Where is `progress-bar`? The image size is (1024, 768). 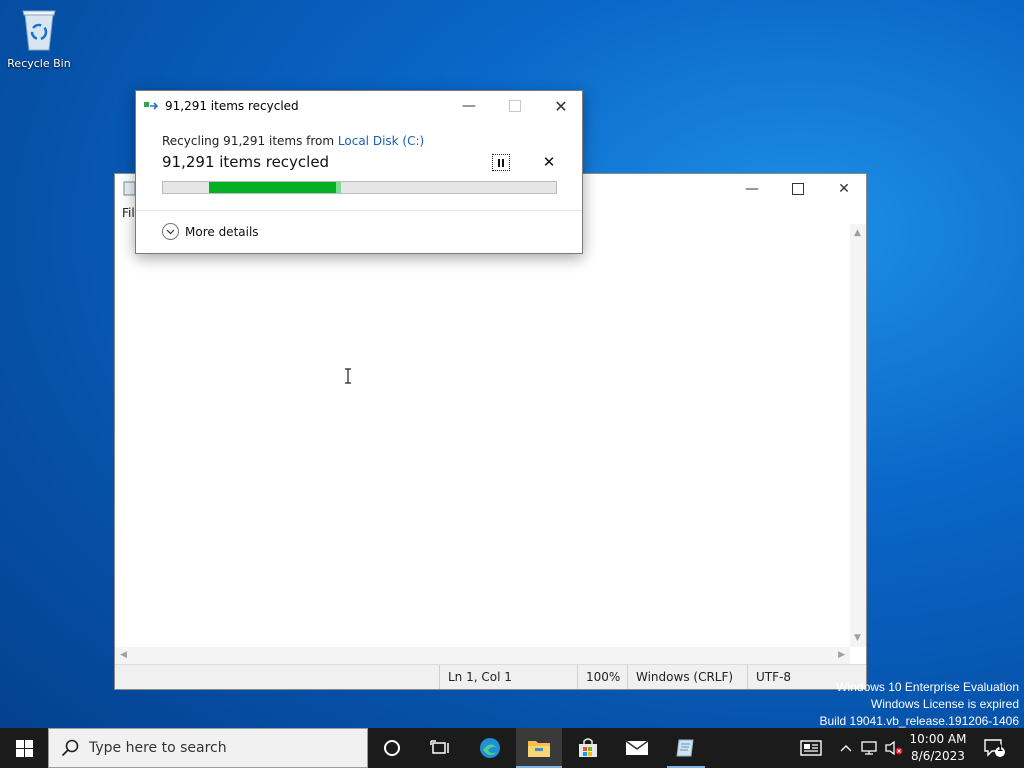
progress-bar is located at coordinates (359, 187).